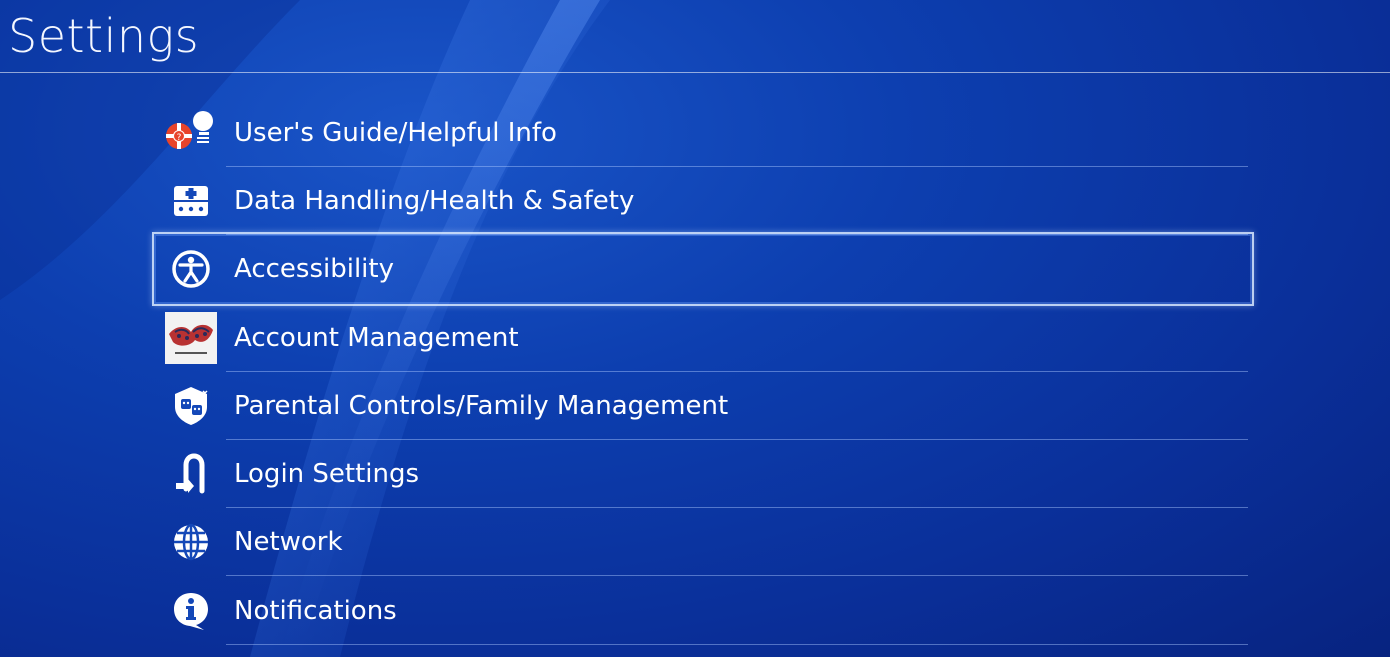 The height and width of the screenshot is (657, 1390). Describe the element at coordinates (315, 611) in the screenshot. I see `menu-item-label: Notifications` at that location.